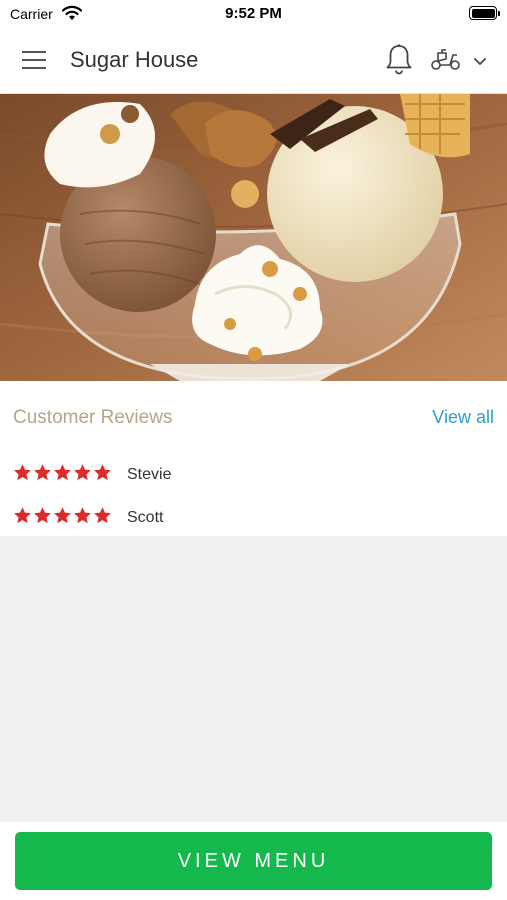 The height and width of the screenshot is (900, 507). What do you see at coordinates (93, 417) in the screenshot?
I see `reviews-section-title: Customer Reviews` at bounding box center [93, 417].